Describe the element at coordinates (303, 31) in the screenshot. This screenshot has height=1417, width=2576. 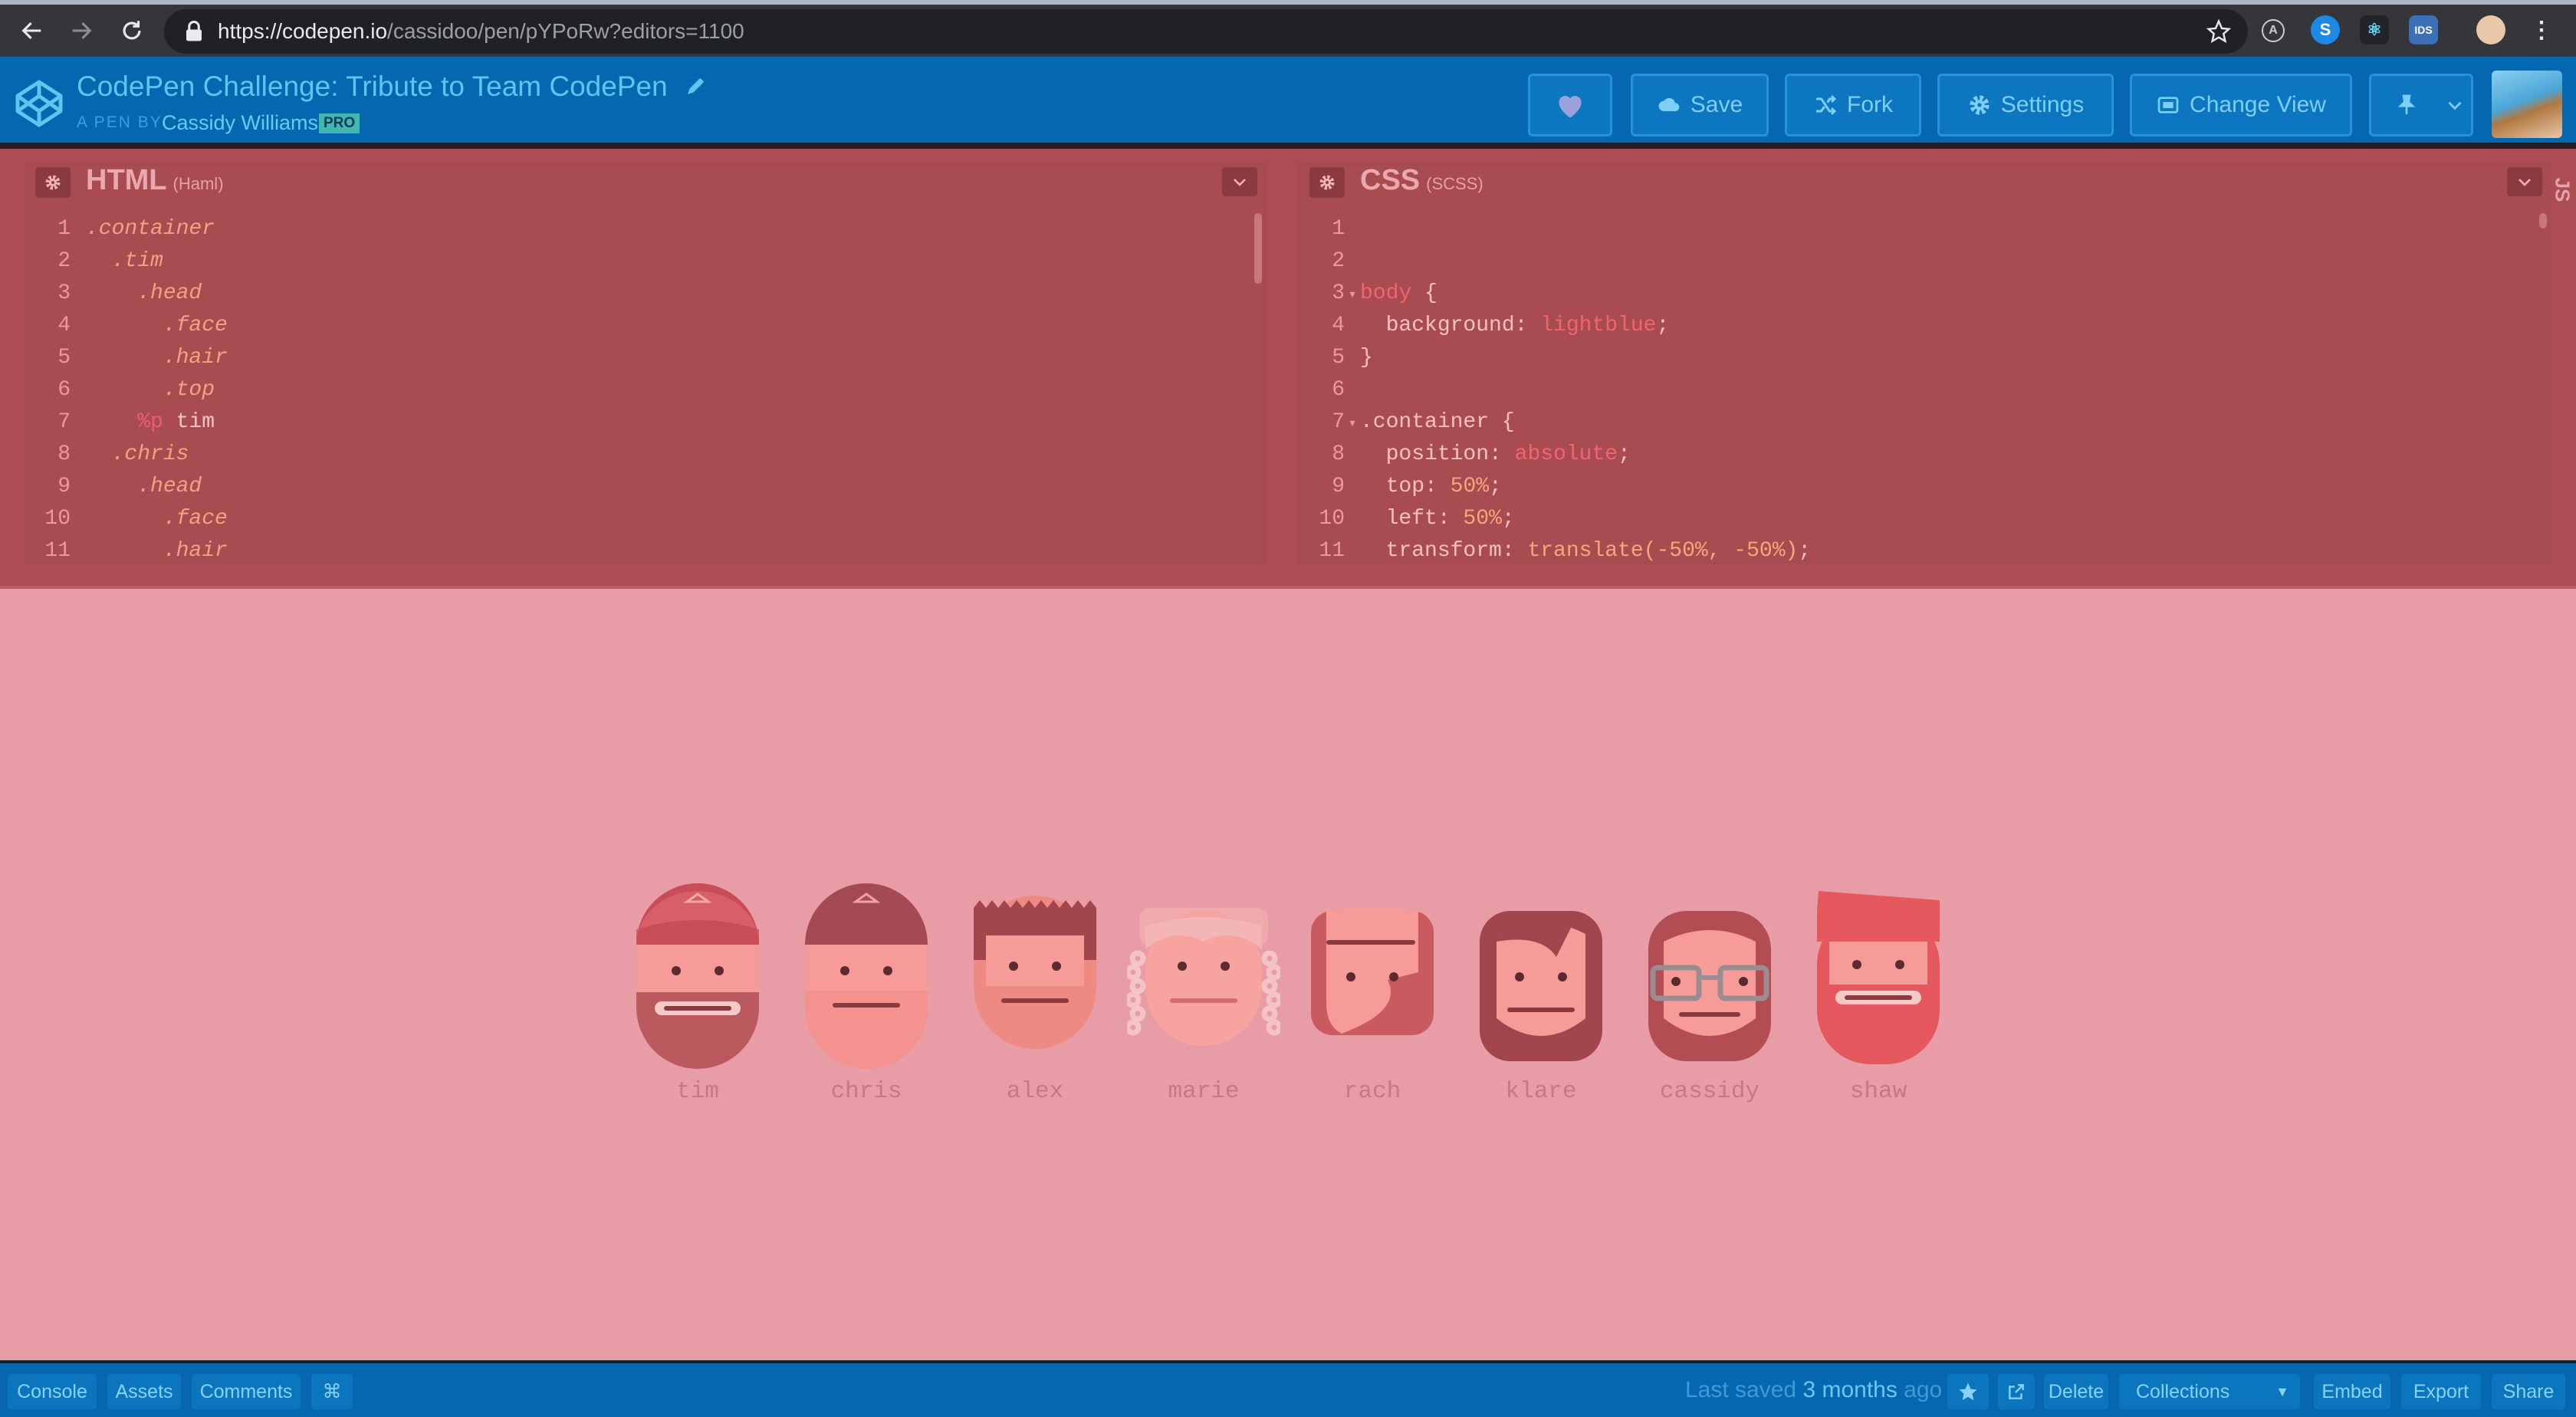
I see `url-host: https://codepen.io` at that location.